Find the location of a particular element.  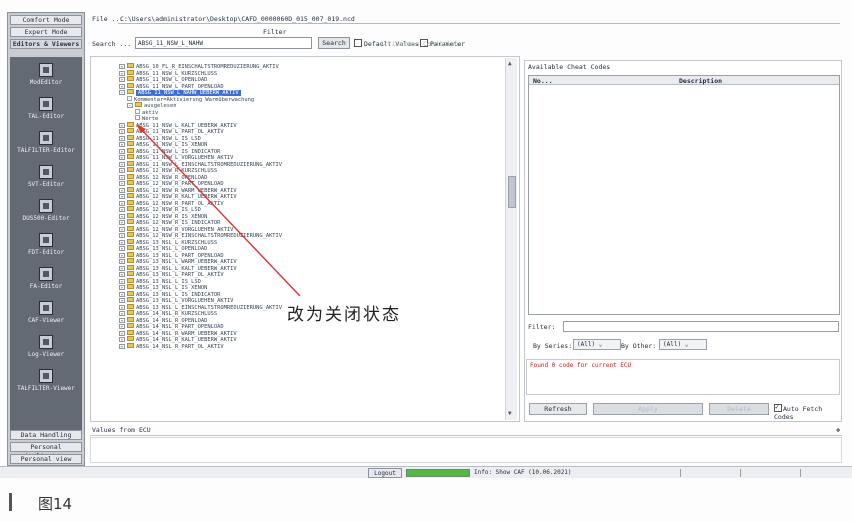

tree-row: + ABSG_14_NSL_R_PART_OPENLOAD is located at coordinates (171, 326).